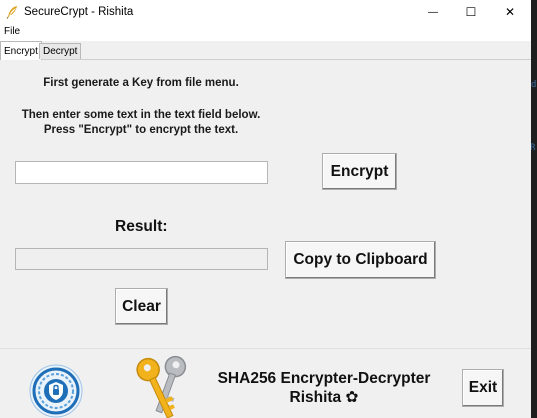  What do you see at coordinates (324, 397) in the screenshot?
I see `footer-title-line-2: Rishita ✿` at bounding box center [324, 397].